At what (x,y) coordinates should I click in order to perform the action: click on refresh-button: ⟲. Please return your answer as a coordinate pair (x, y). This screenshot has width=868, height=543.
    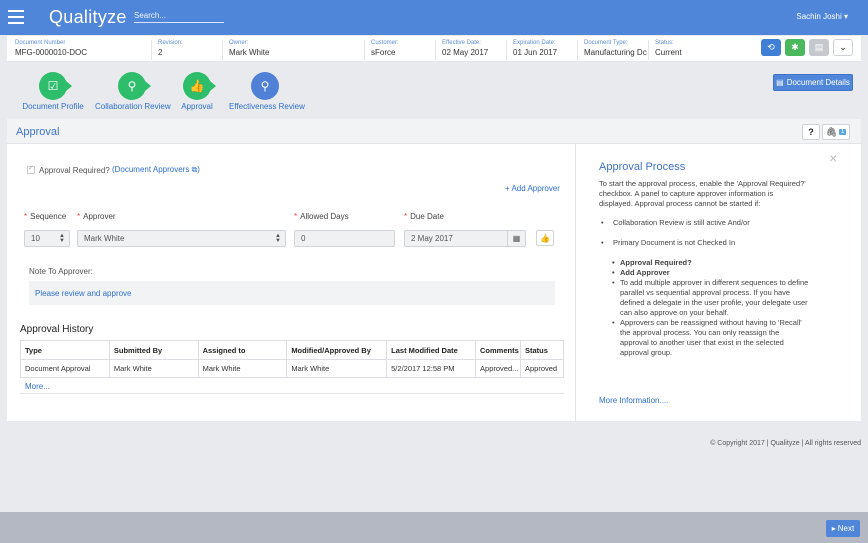
    Looking at the image, I should click on (771, 47).